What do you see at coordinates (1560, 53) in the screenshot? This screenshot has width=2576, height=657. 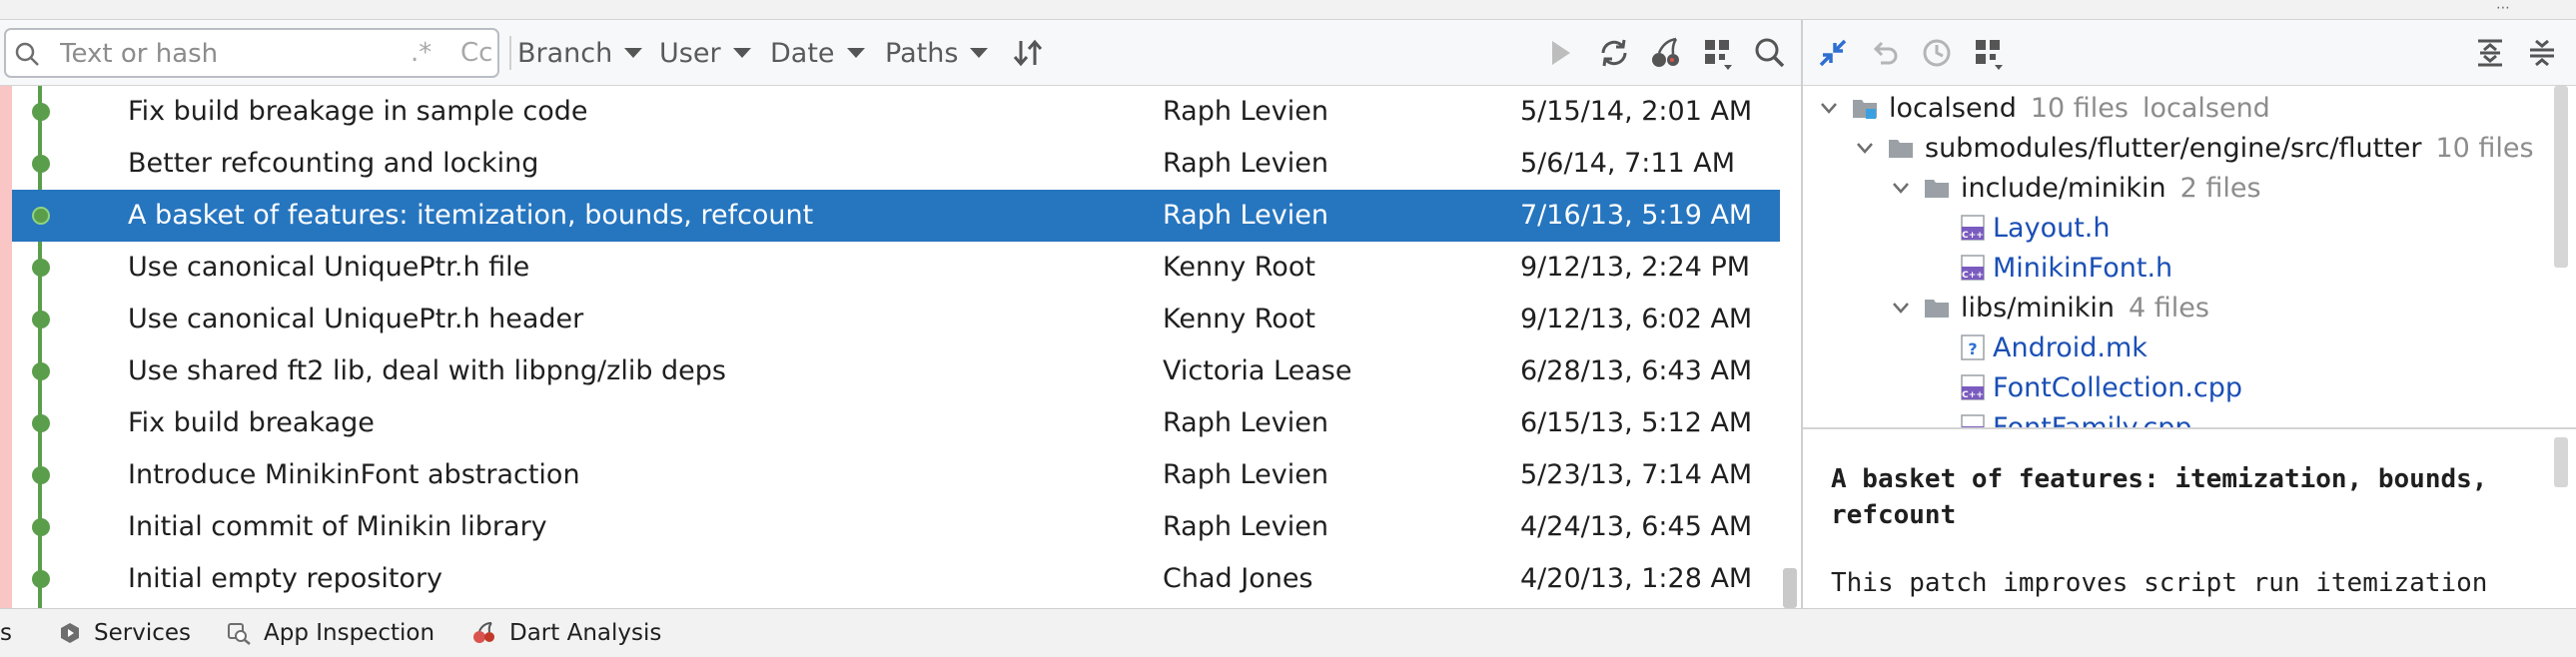 I see `play-icon` at bounding box center [1560, 53].